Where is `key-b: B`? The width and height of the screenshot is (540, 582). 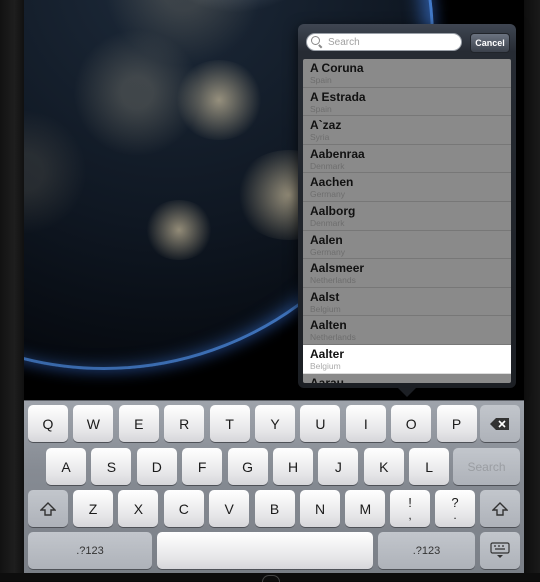 key-b: B is located at coordinates (274, 508).